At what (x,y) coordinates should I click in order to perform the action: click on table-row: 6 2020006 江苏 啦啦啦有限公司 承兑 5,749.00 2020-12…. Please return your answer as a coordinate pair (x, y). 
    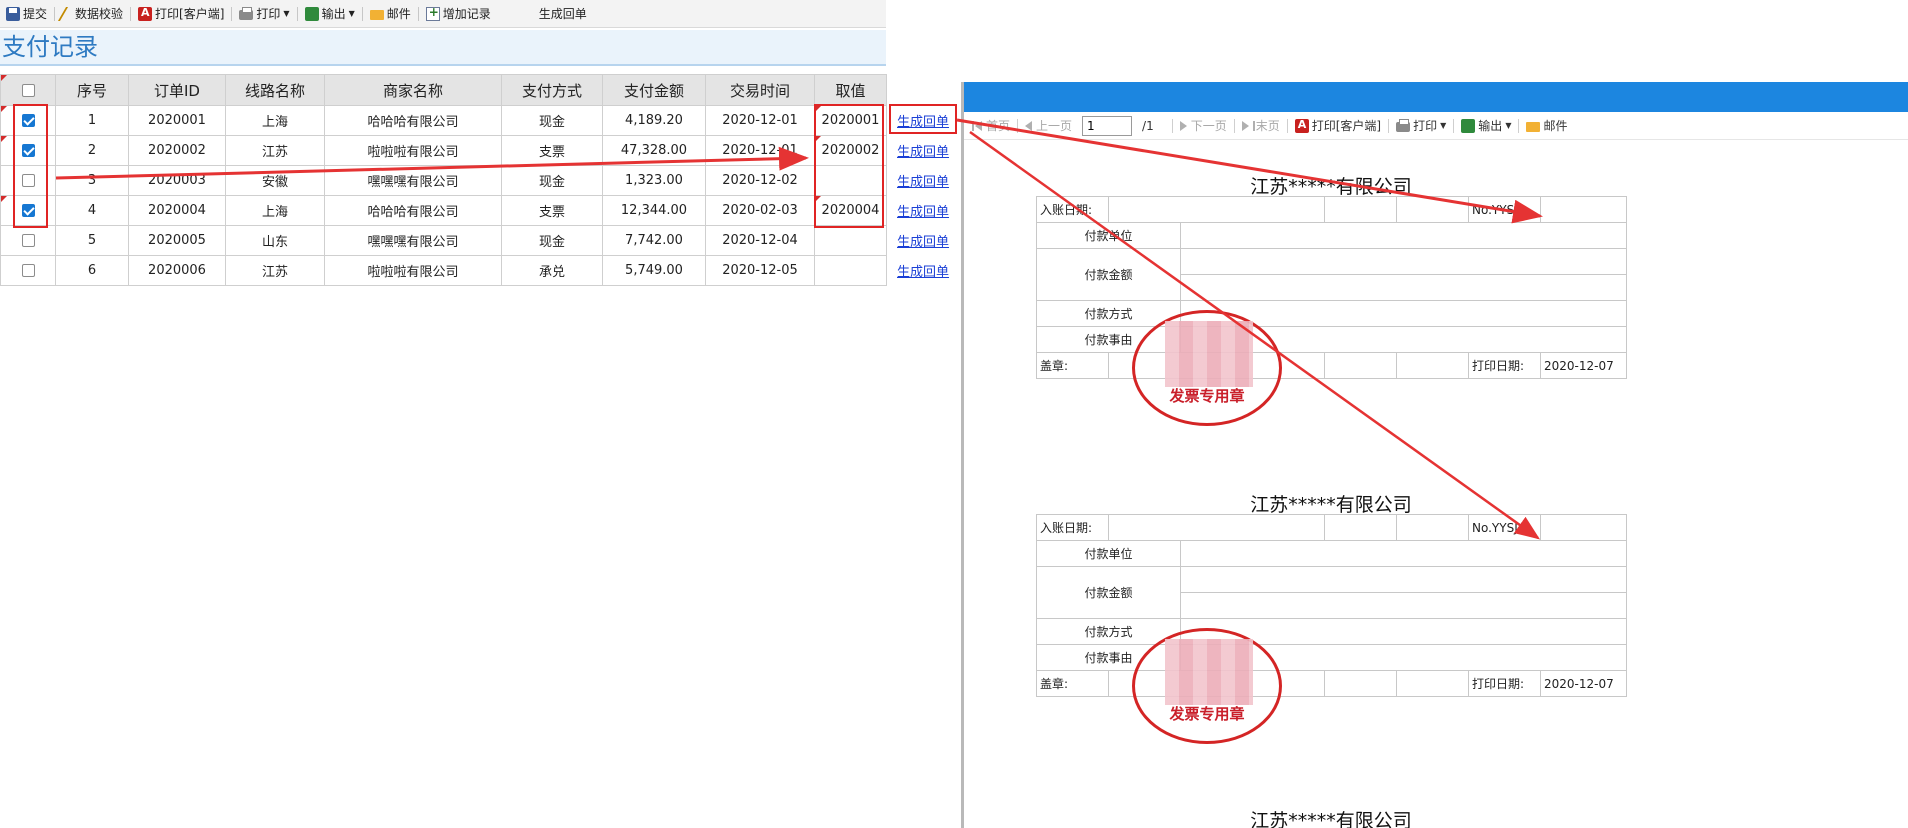
    Looking at the image, I should click on (478, 270).